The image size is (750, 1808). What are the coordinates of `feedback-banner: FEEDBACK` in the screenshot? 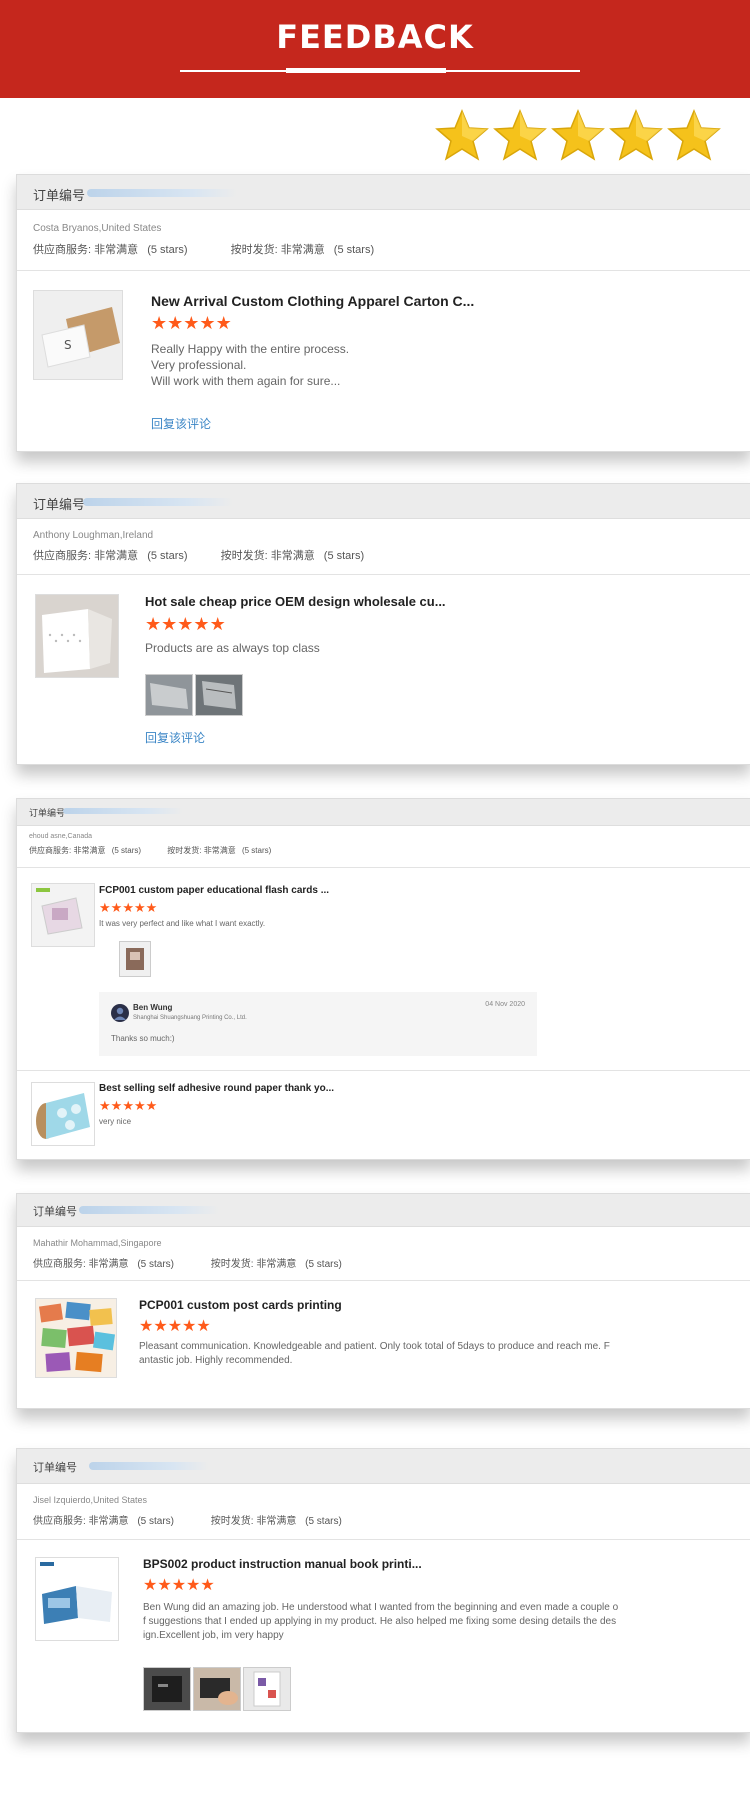 It's located at (375, 49).